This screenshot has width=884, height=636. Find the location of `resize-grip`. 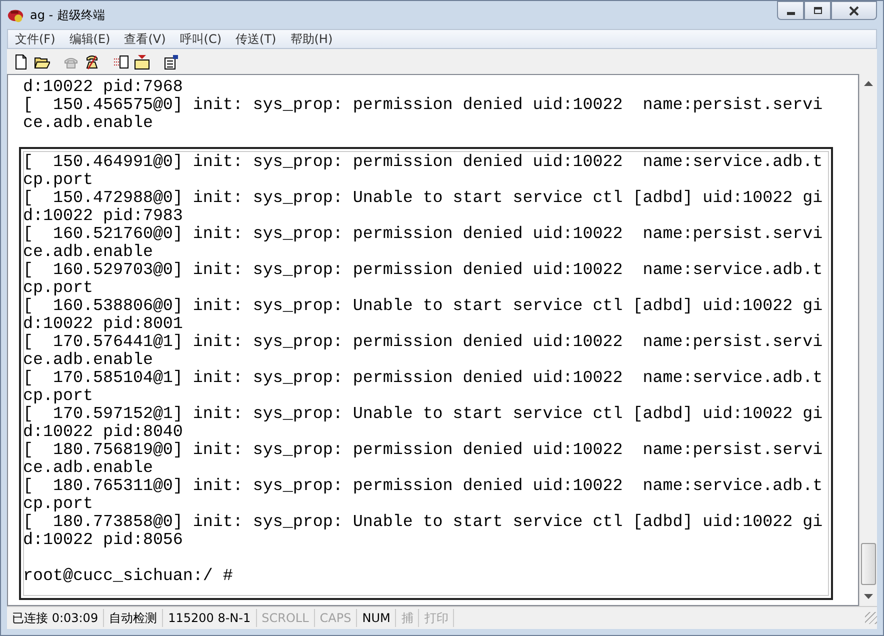

resize-grip is located at coordinates (871, 618).